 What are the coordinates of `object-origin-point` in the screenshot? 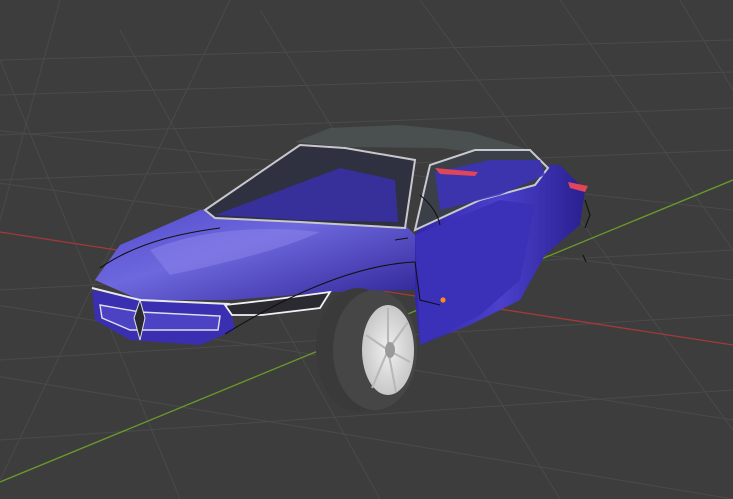 It's located at (443, 300).